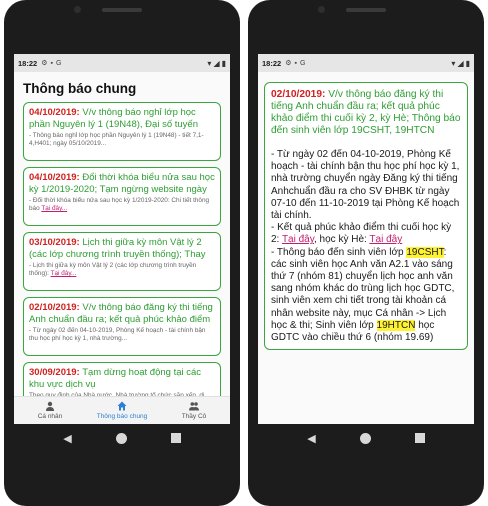 This screenshot has width=488, height=506. What do you see at coordinates (425, 252) in the screenshot?
I see `highlighted-class-code: 19CSHT` at bounding box center [425, 252].